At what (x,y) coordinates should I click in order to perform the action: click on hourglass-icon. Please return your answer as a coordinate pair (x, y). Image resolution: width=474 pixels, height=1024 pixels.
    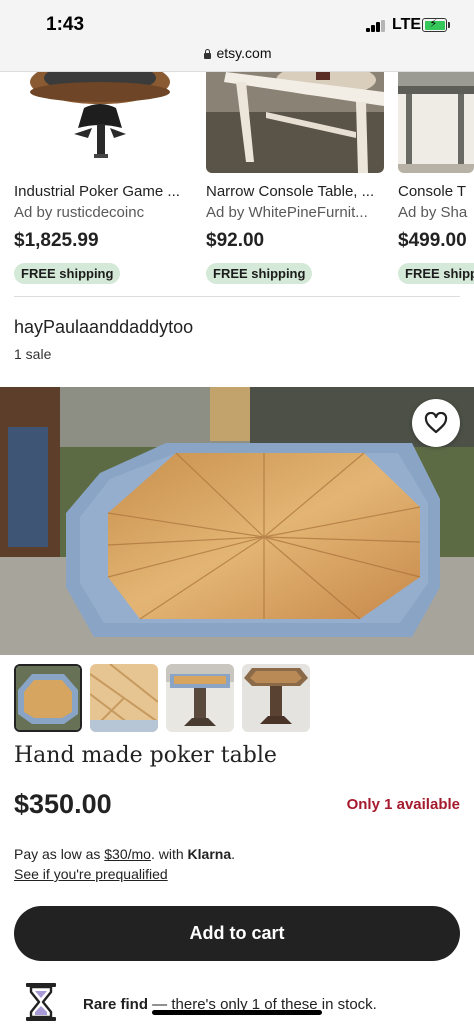
    Looking at the image, I should click on (41, 1002).